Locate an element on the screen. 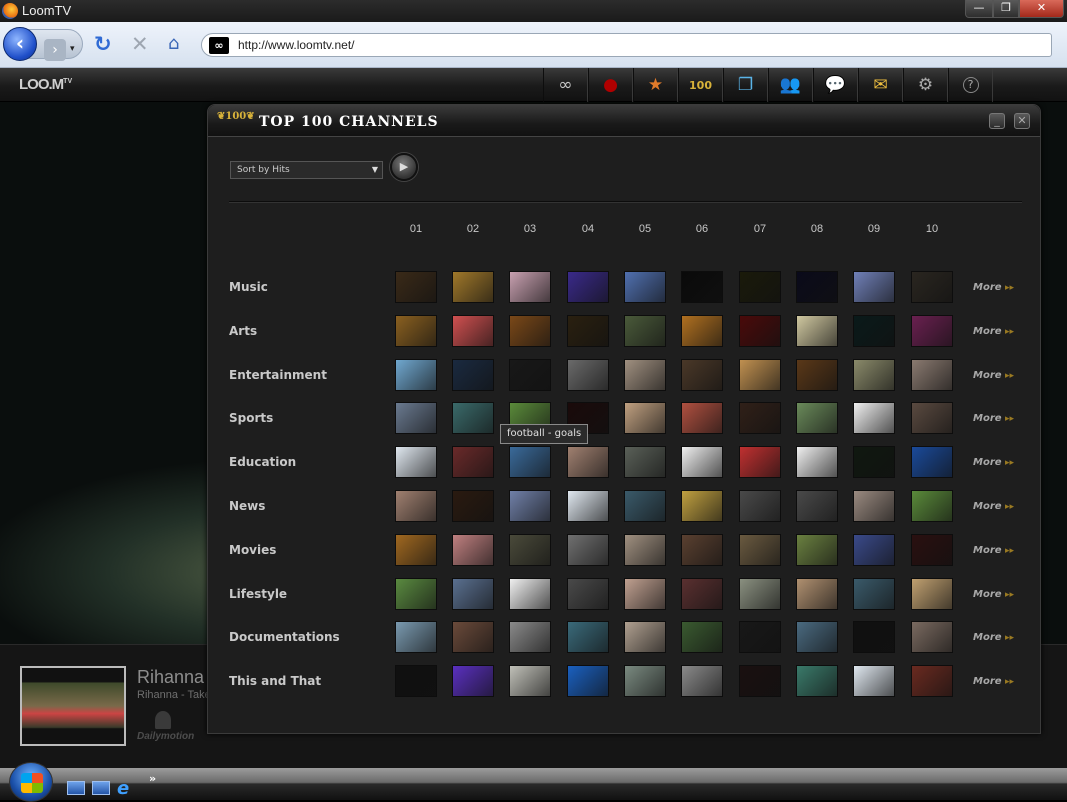  dialog-minimize-button: _ is located at coordinates (997, 121).